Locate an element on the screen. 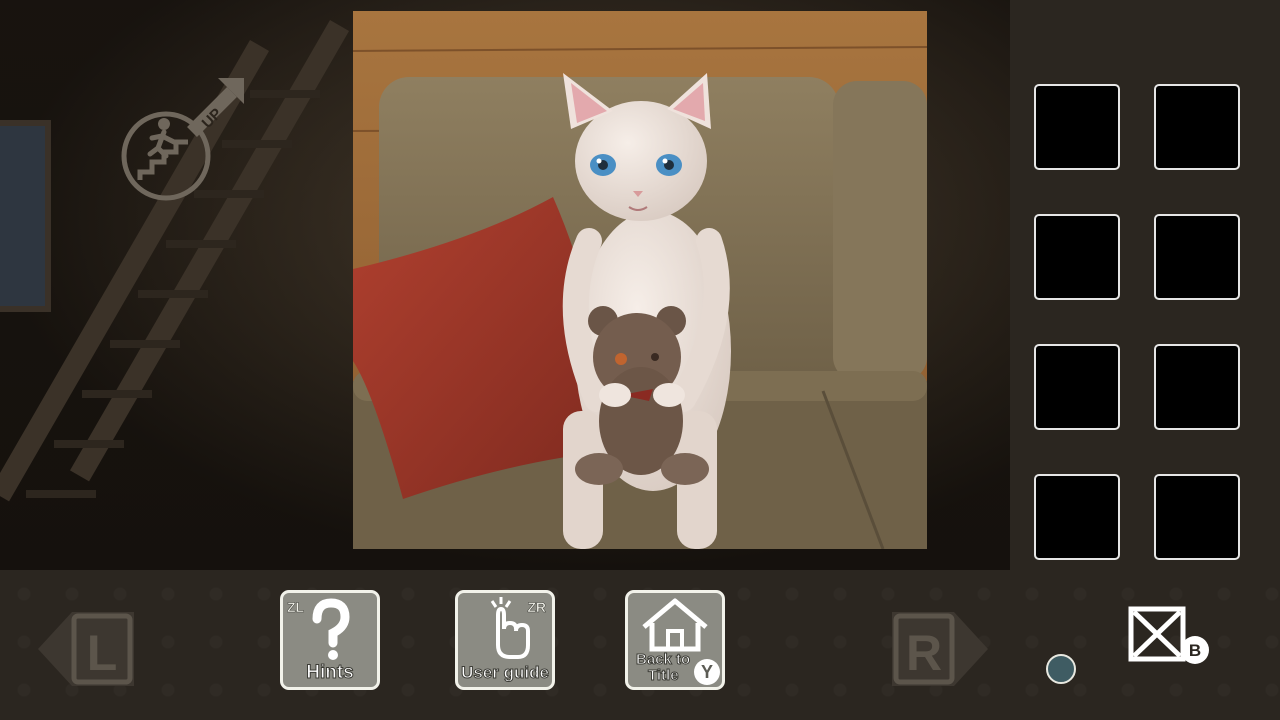 Image resolution: width=1280 pixels, height=720 pixels. back-to-title-button: Back to Title Y is located at coordinates (675, 640).